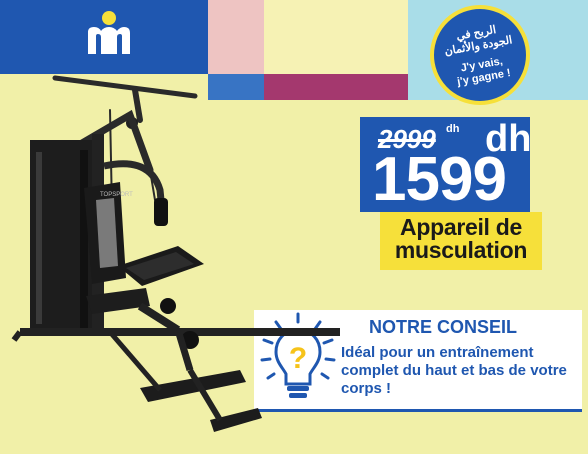 The height and width of the screenshot is (454, 588). Describe the element at coordinates (116, 195) in the screenshot. I see `svg-text: TOPSPORT` at that location.